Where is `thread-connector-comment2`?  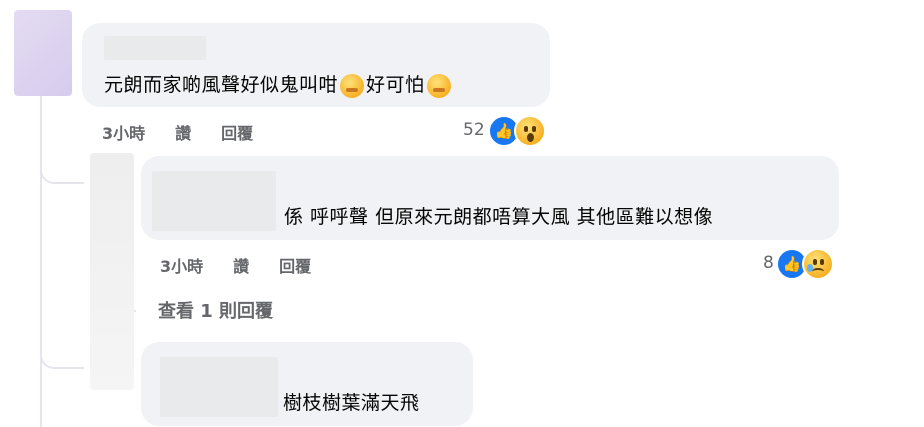 thread-connector-comment2 is located at coordinates (62, 357).